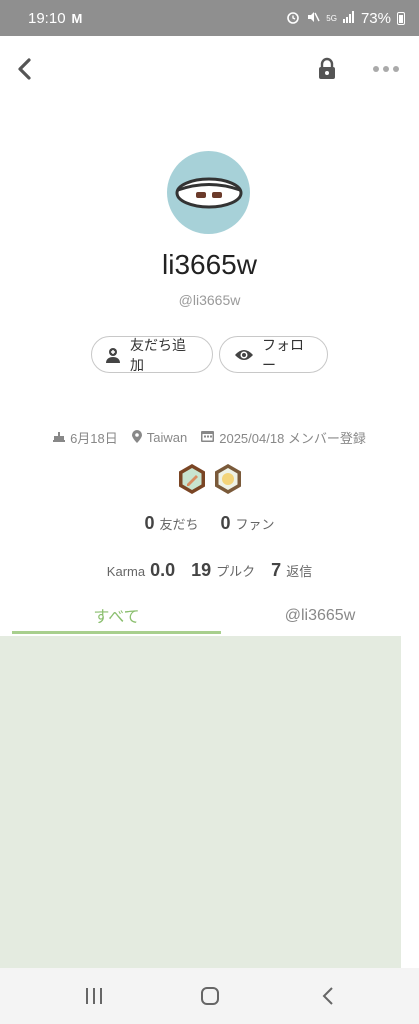 The width and height of the screenshot is (419, 1024). I want to click on mute-icon, so click(313, 18).